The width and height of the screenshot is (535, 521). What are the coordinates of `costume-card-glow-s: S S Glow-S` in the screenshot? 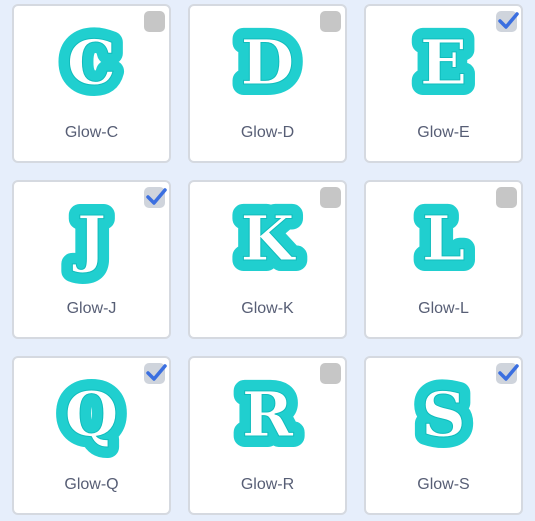 It's located at (443, 435).